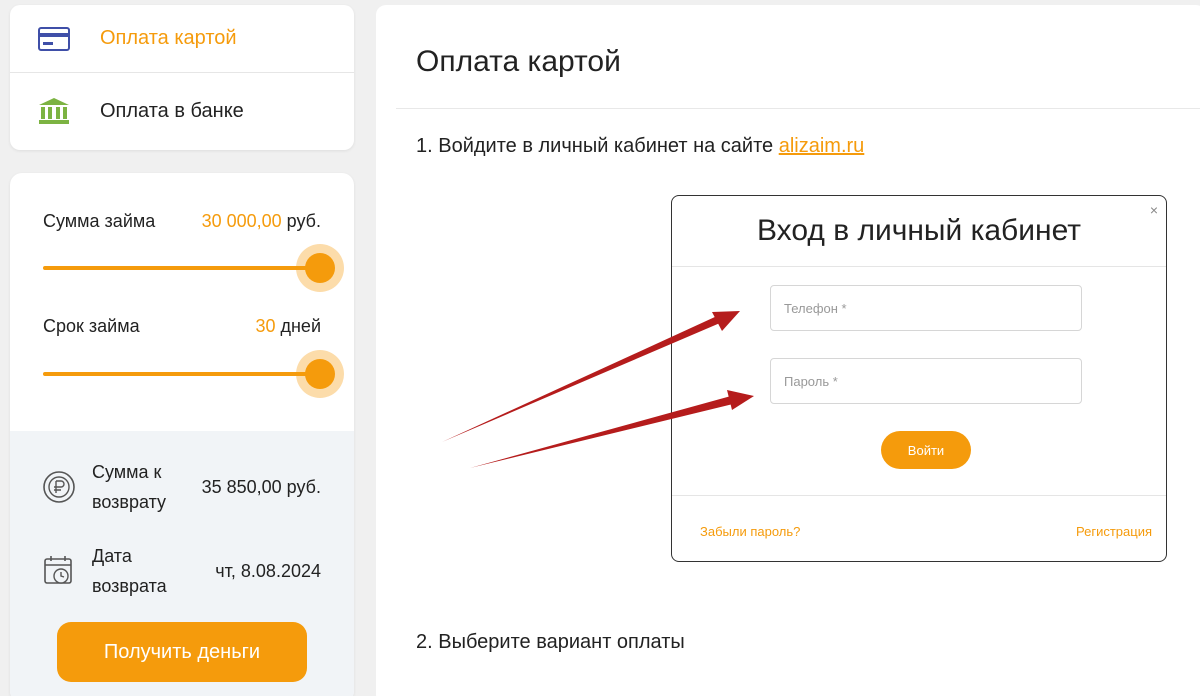  Describe the element at coordinates (59, 487) in the screenshot. I see `ruble-coin-icon` at that location.